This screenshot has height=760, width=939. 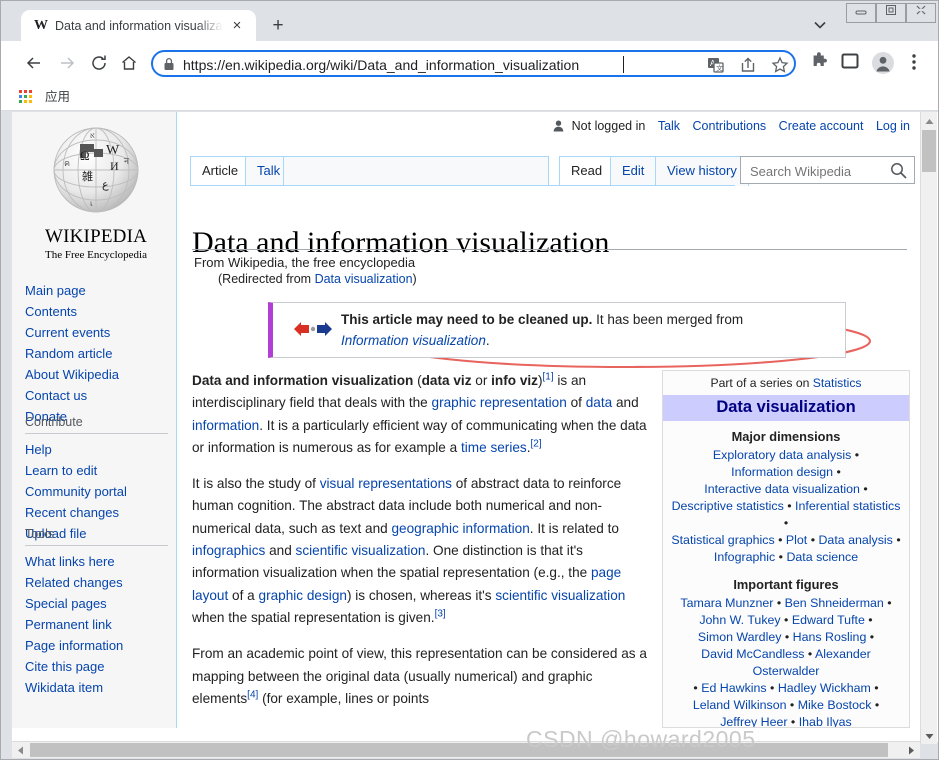 I want to click on search-icon, so click(x=898, y=173).